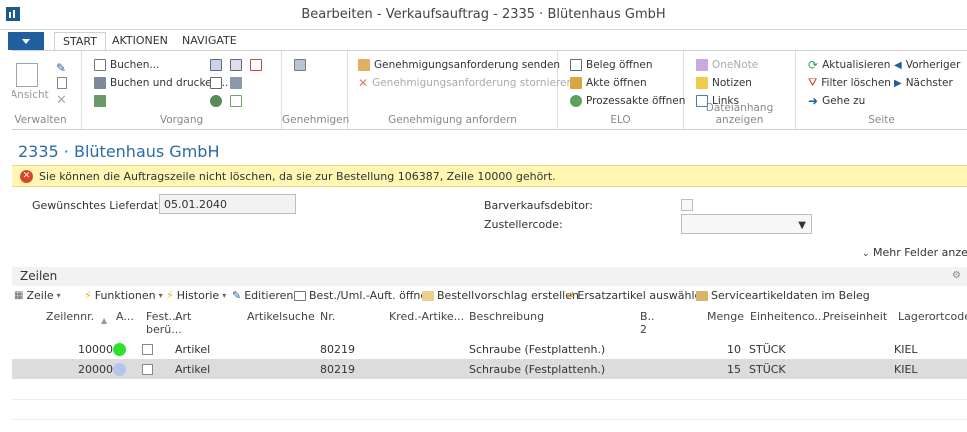 This screenshot has width=967, height=432. I want to click on akte-oeffnen-button: Akte öffnen, so click(608, 83).